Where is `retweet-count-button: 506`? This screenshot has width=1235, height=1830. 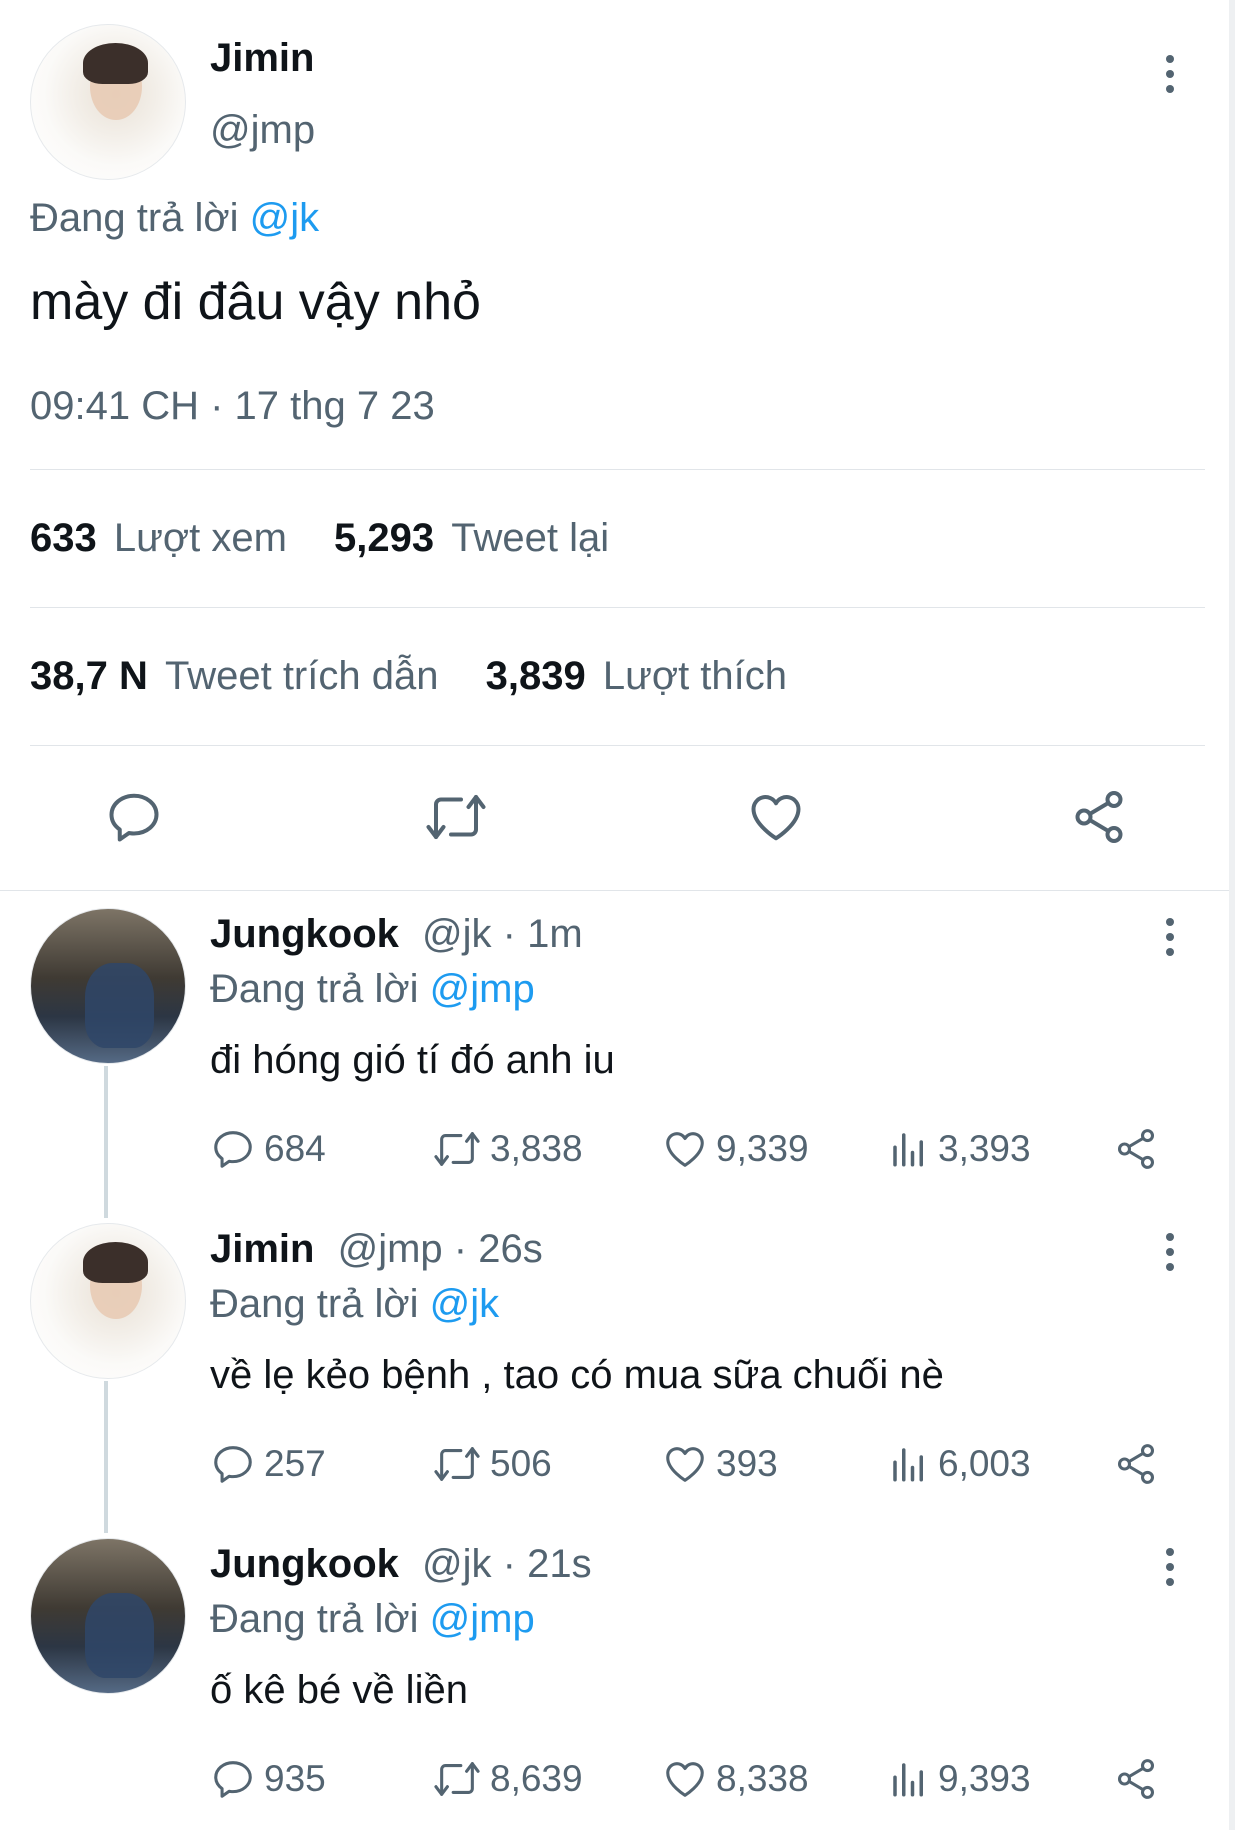
retweet-count-button: 506 is located at coordinates (492, 1464).